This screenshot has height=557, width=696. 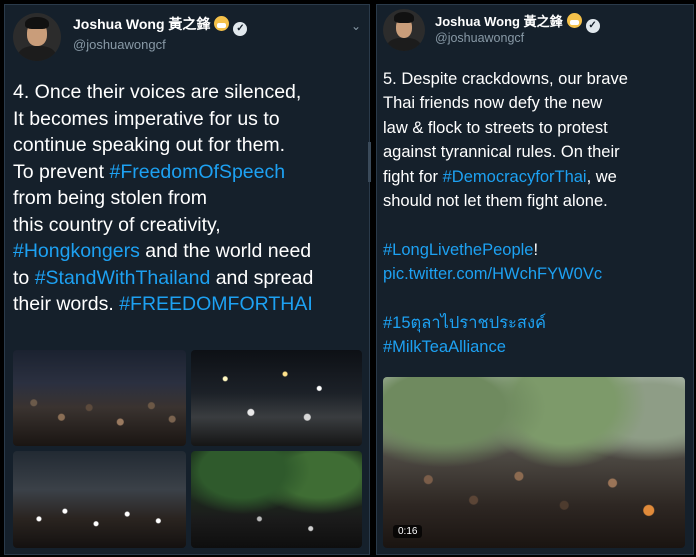 I want to click on tweet-line: against tyrannical rules. On their, so click(x=505, y=152).